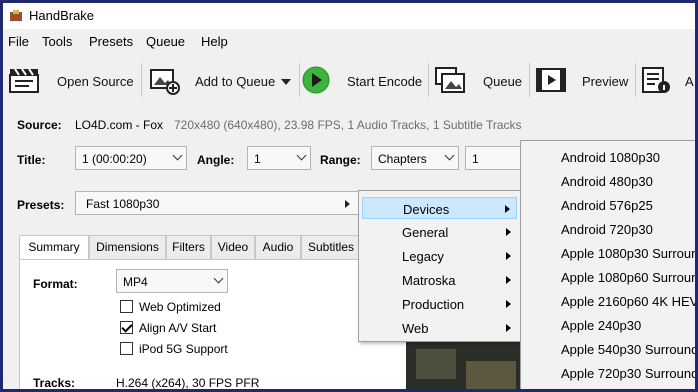  I want to click on activity-log-label: A, so click(689, 81).